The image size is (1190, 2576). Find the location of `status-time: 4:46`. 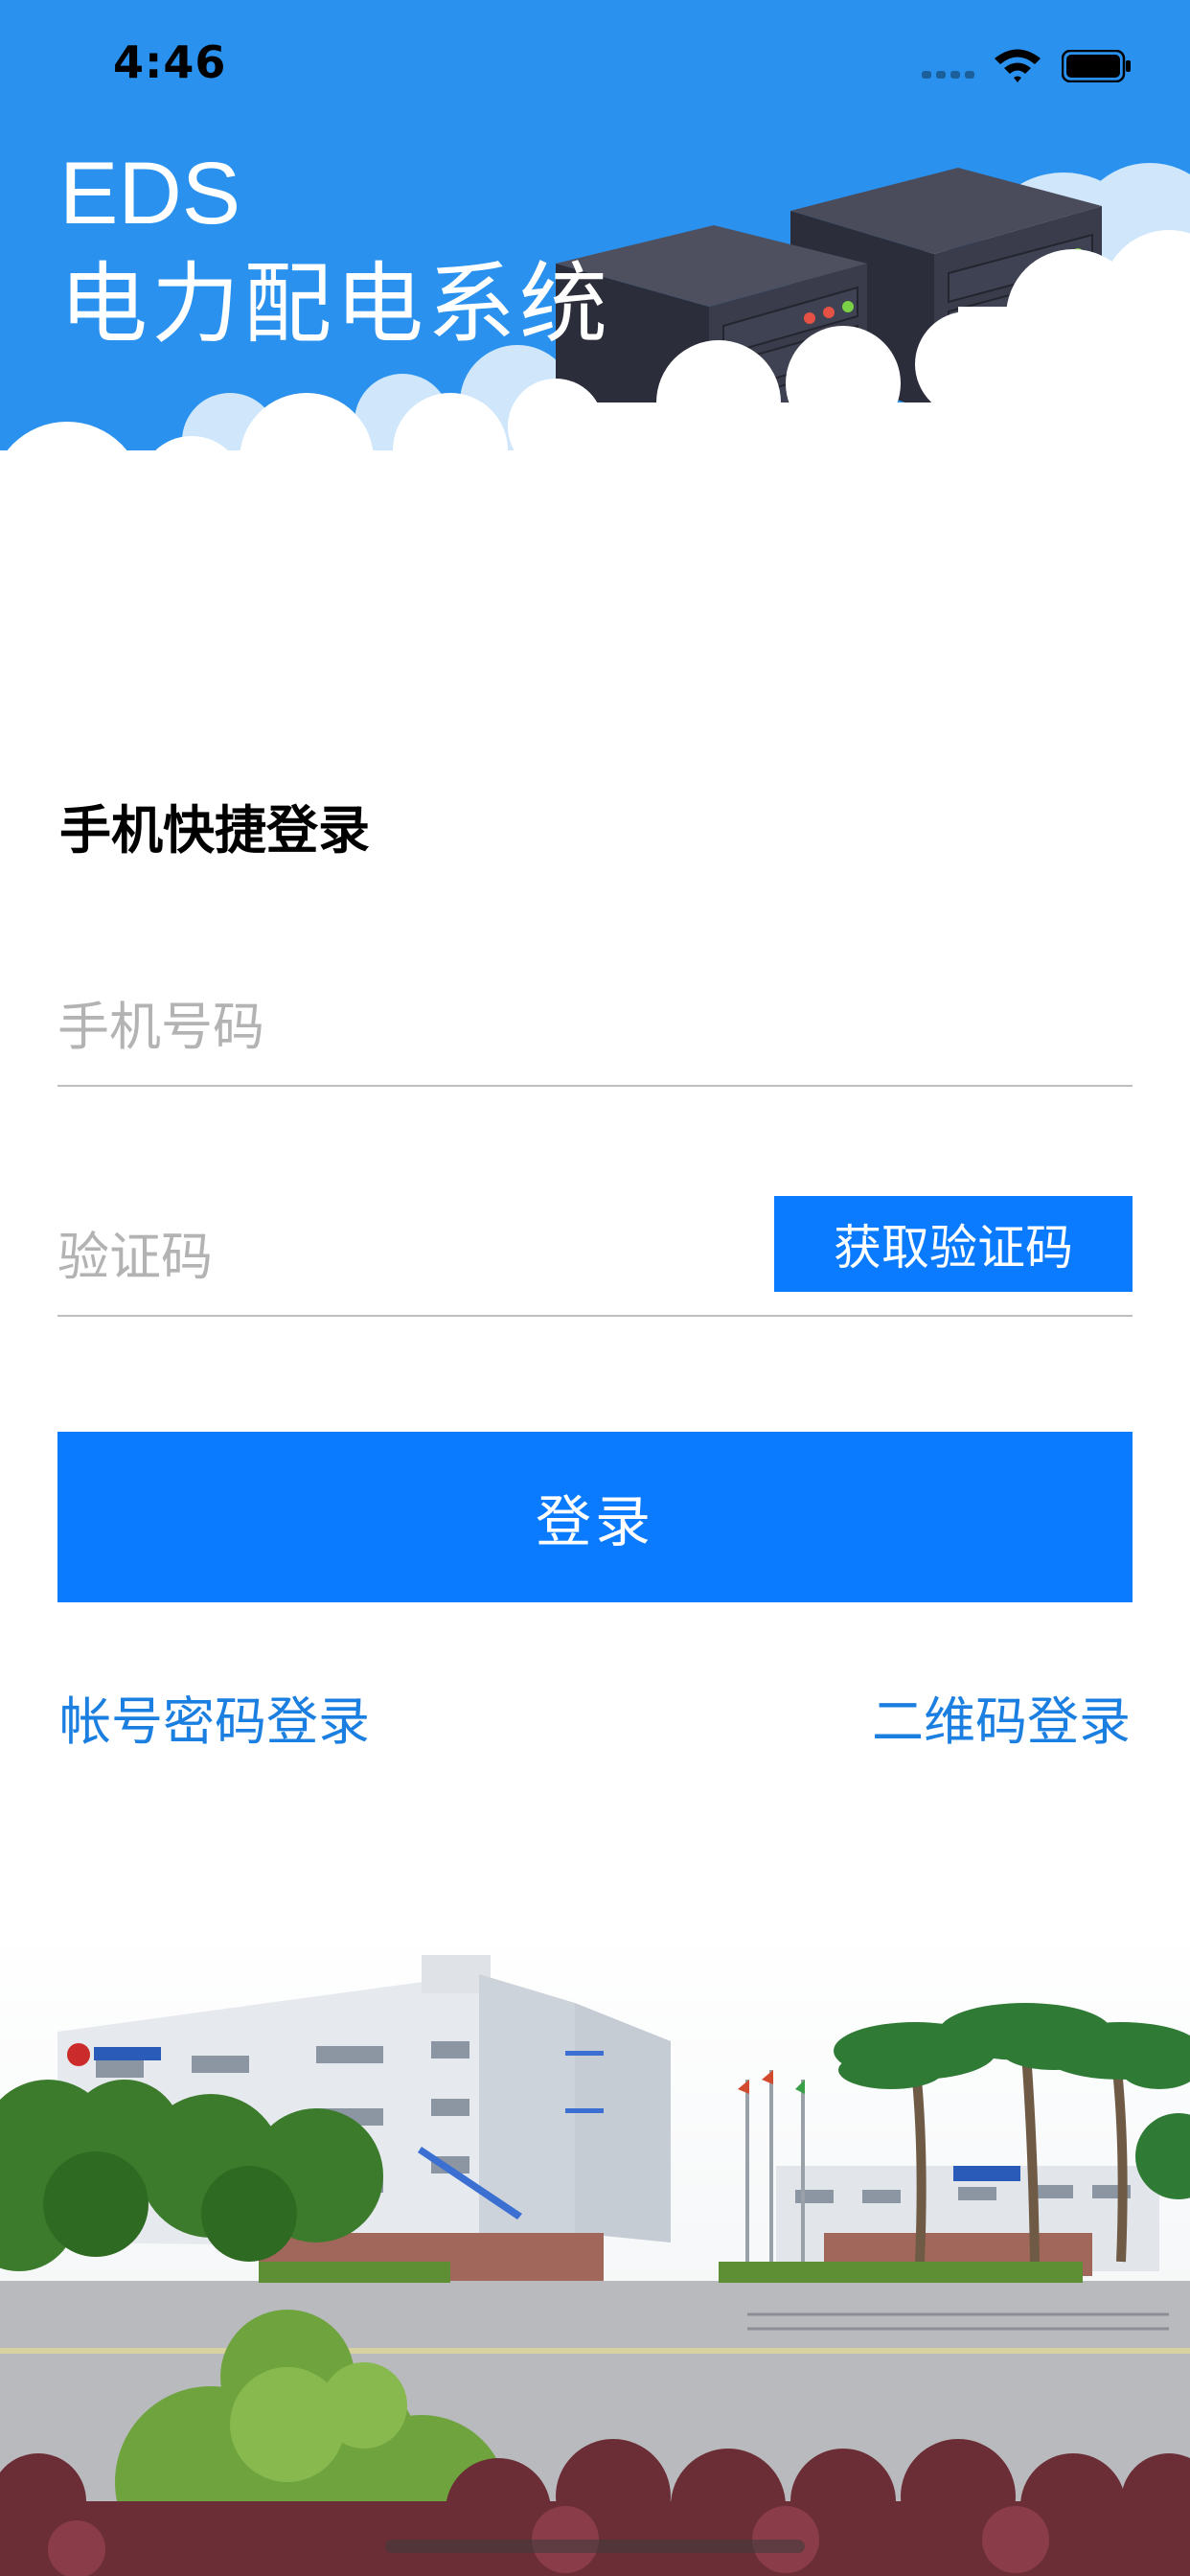

status-time: 4:46 is located at coordinates (170, 62).